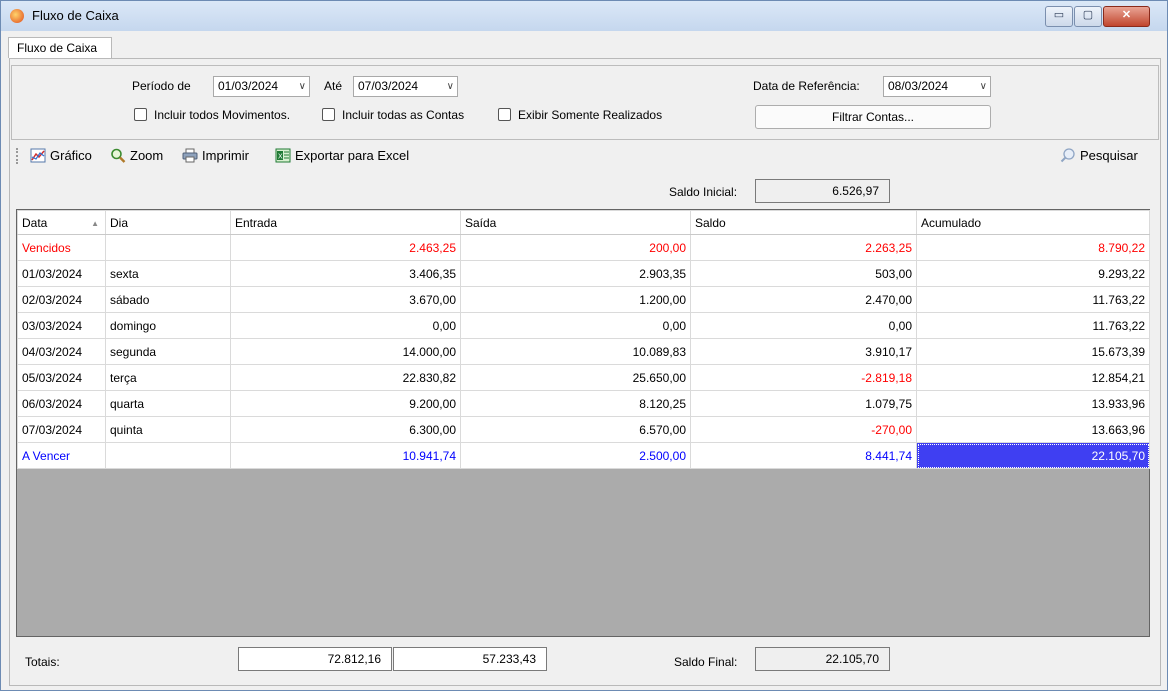 The height and width of the screenshot is (691, 1168). Describe the element at coordinates (803, 377) in the screenshot. I see `cell-saldo: -2.819,18` at that location.